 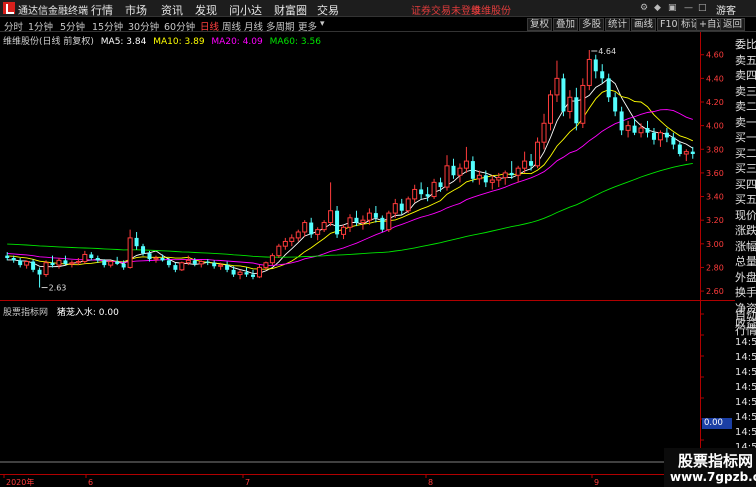 I want to click on skin-icon: ◆, so click(x=657, y=8).